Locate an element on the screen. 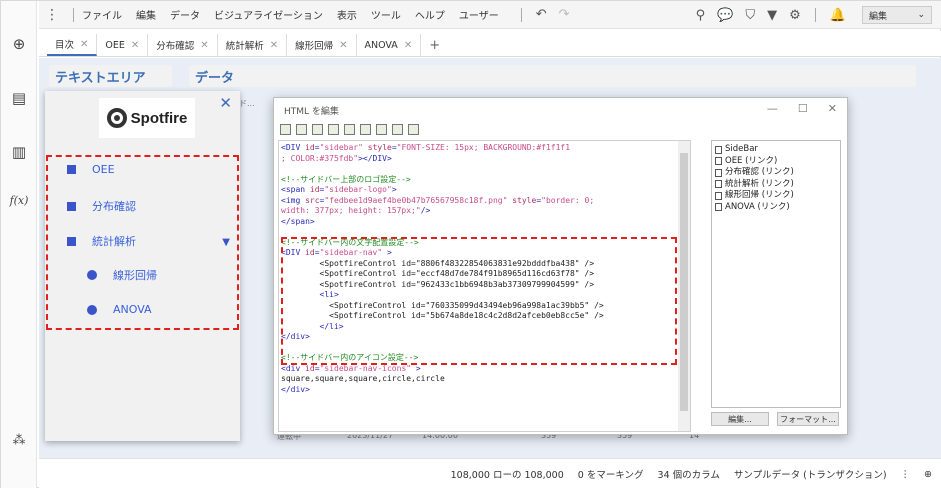  sidebar-item-linear-regression: 線形回帰 is located at coordinates (122, 275).